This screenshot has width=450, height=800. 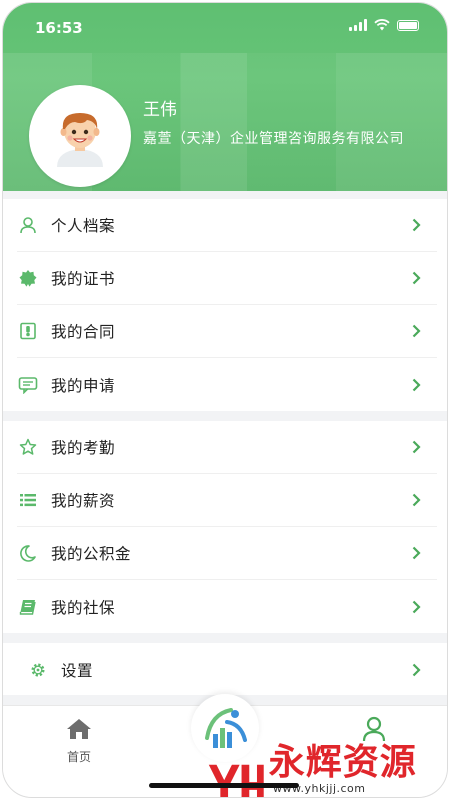 What do you see at coordinates (227, 225) in the screenshot?
I see `menu-item-profile-archive: 个人档案` at bounding box center [227, 225].